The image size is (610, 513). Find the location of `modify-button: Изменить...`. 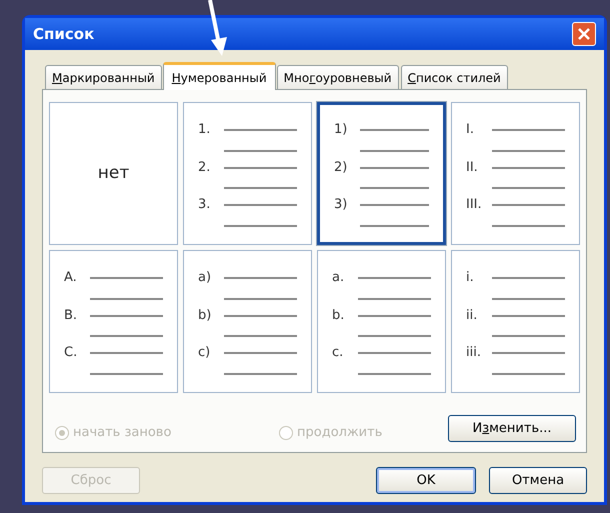

modify-button: Изменить... is located at coordinates (512, 428).